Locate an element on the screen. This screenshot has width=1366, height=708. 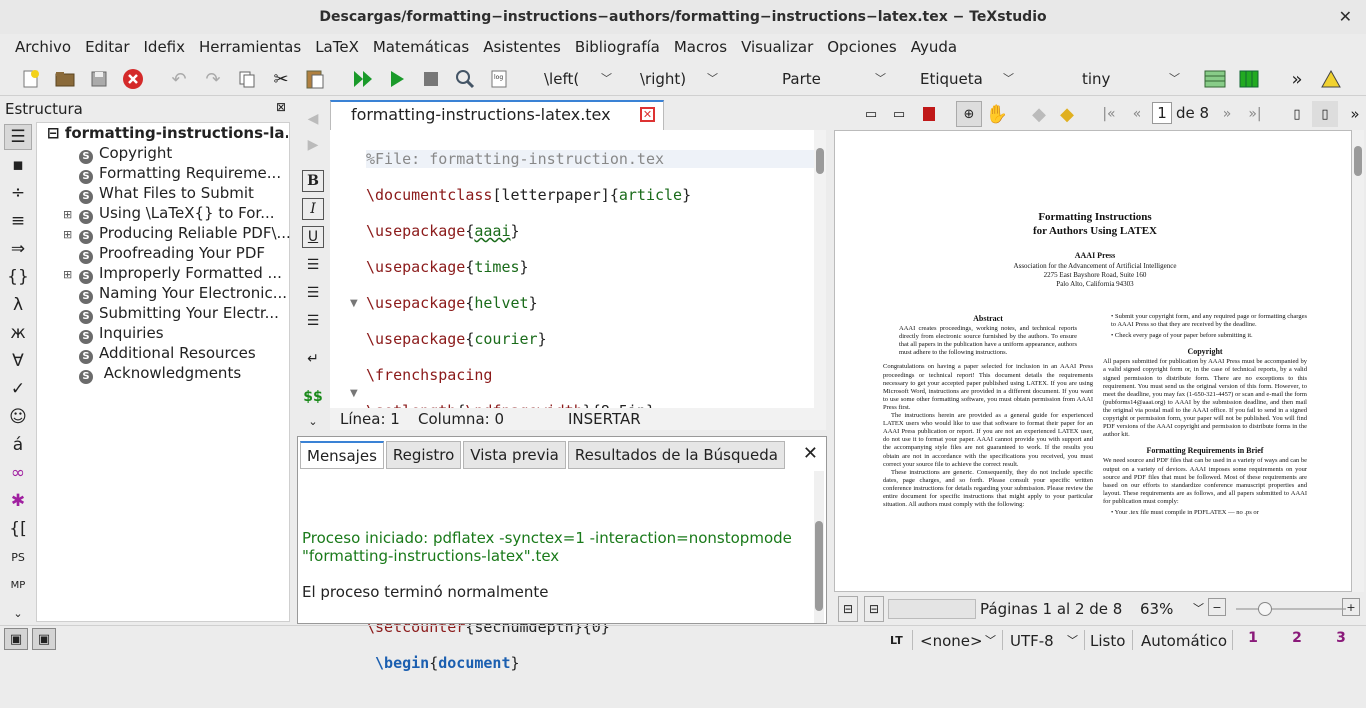
tree-item: S Acknowledgments is located at coordinates (152, 373).